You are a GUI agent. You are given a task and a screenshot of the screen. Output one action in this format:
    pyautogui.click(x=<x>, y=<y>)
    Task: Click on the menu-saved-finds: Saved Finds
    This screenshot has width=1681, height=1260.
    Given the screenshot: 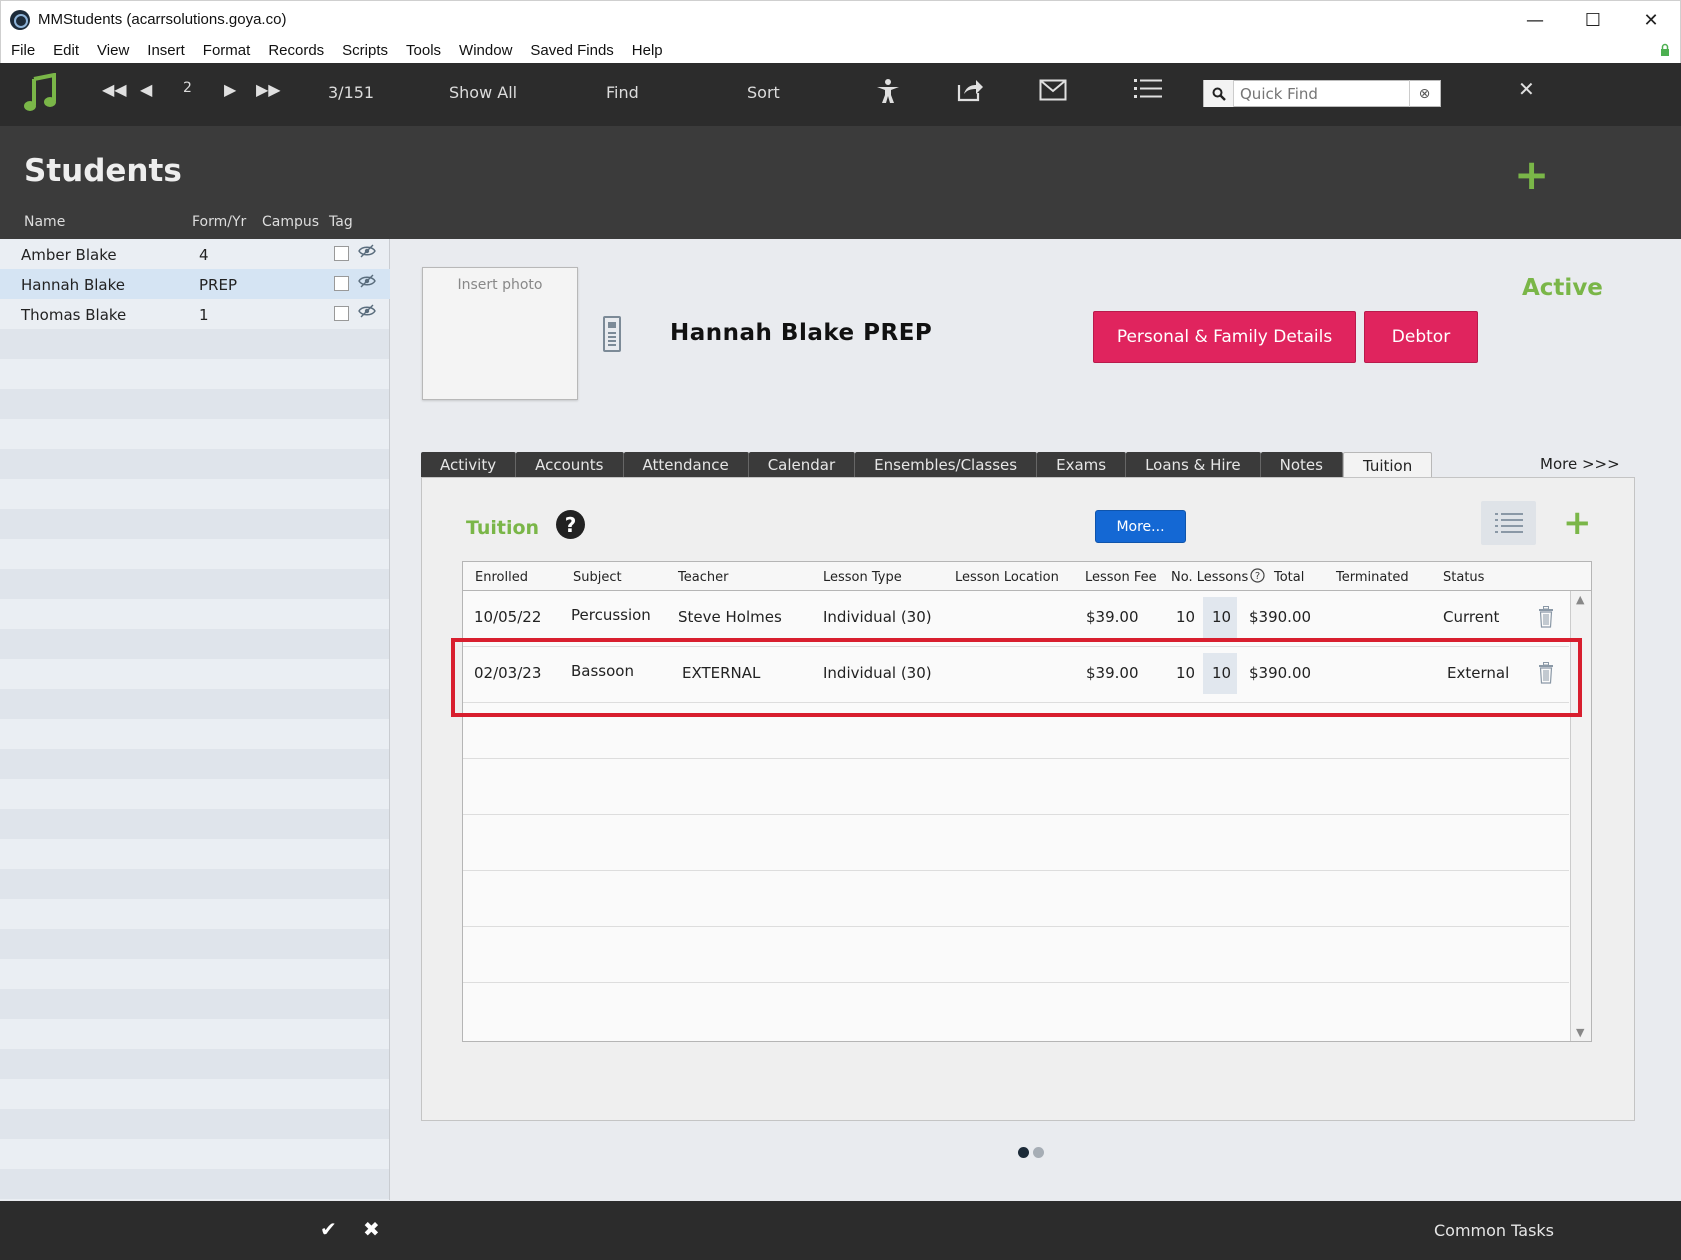 What is the action you would take?
    pyautogui.click(x=571, y=50)
    